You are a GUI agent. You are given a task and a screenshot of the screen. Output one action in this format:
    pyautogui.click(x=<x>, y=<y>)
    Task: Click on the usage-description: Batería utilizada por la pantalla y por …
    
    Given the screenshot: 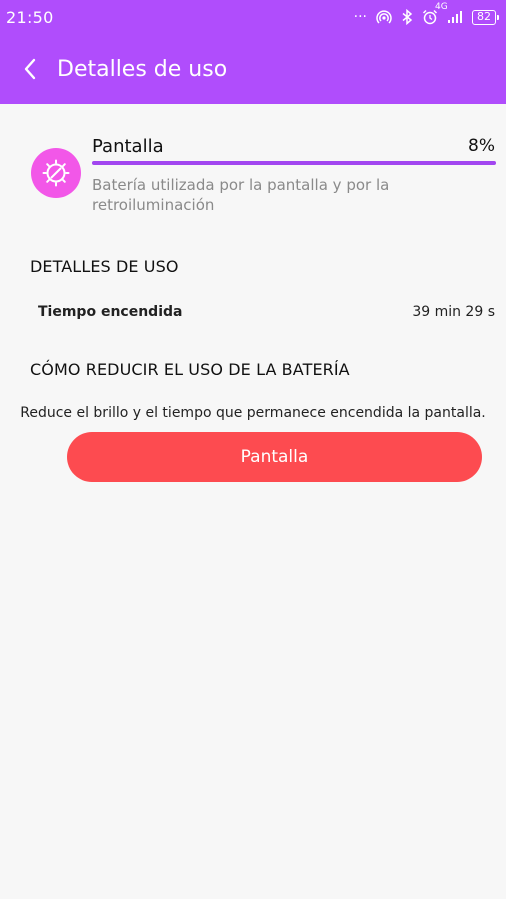 What is the action you would take?
    pyautogui.click(x=241, y=195)
    